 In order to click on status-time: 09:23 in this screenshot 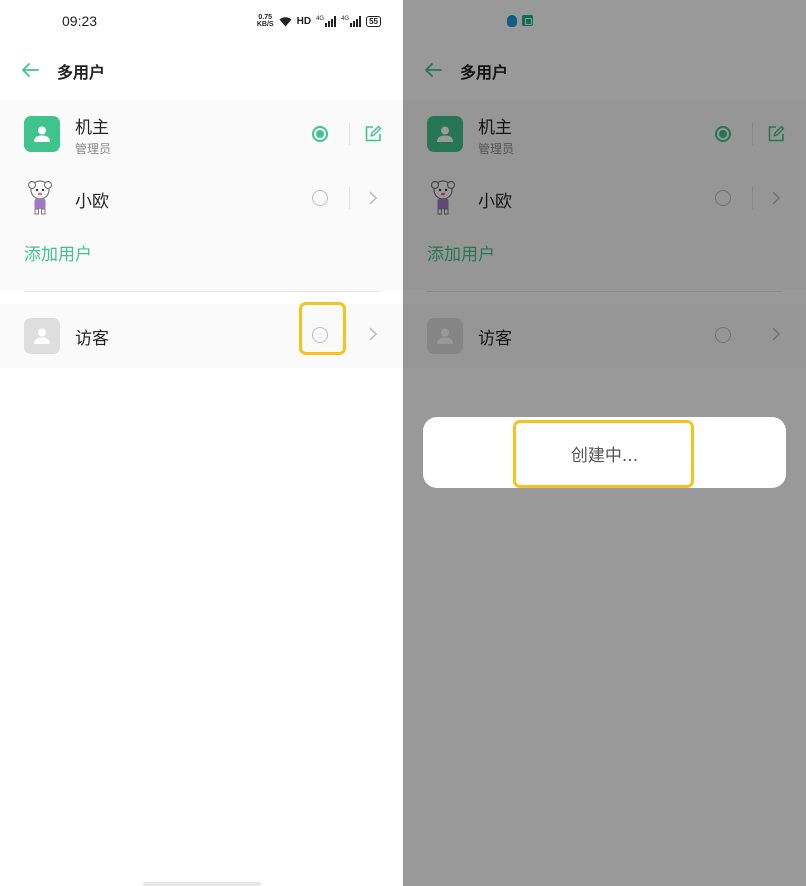, I will do `click(80, 21)`.